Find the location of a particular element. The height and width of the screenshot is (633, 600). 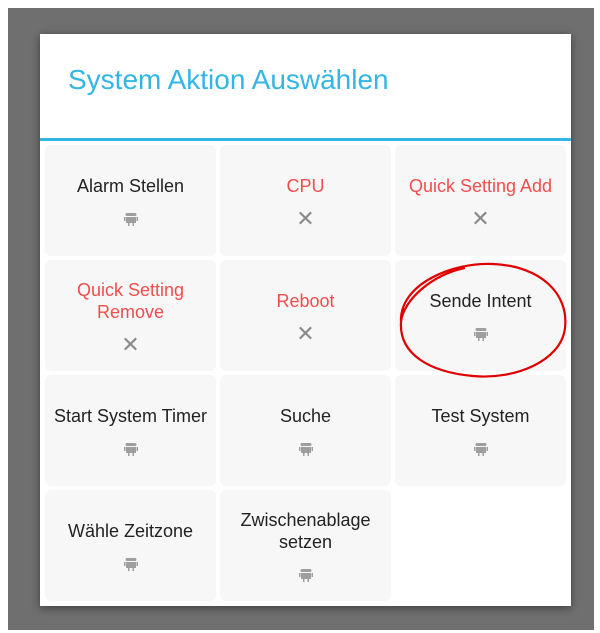

action-label: Test System is located at coordinates (480, 415).